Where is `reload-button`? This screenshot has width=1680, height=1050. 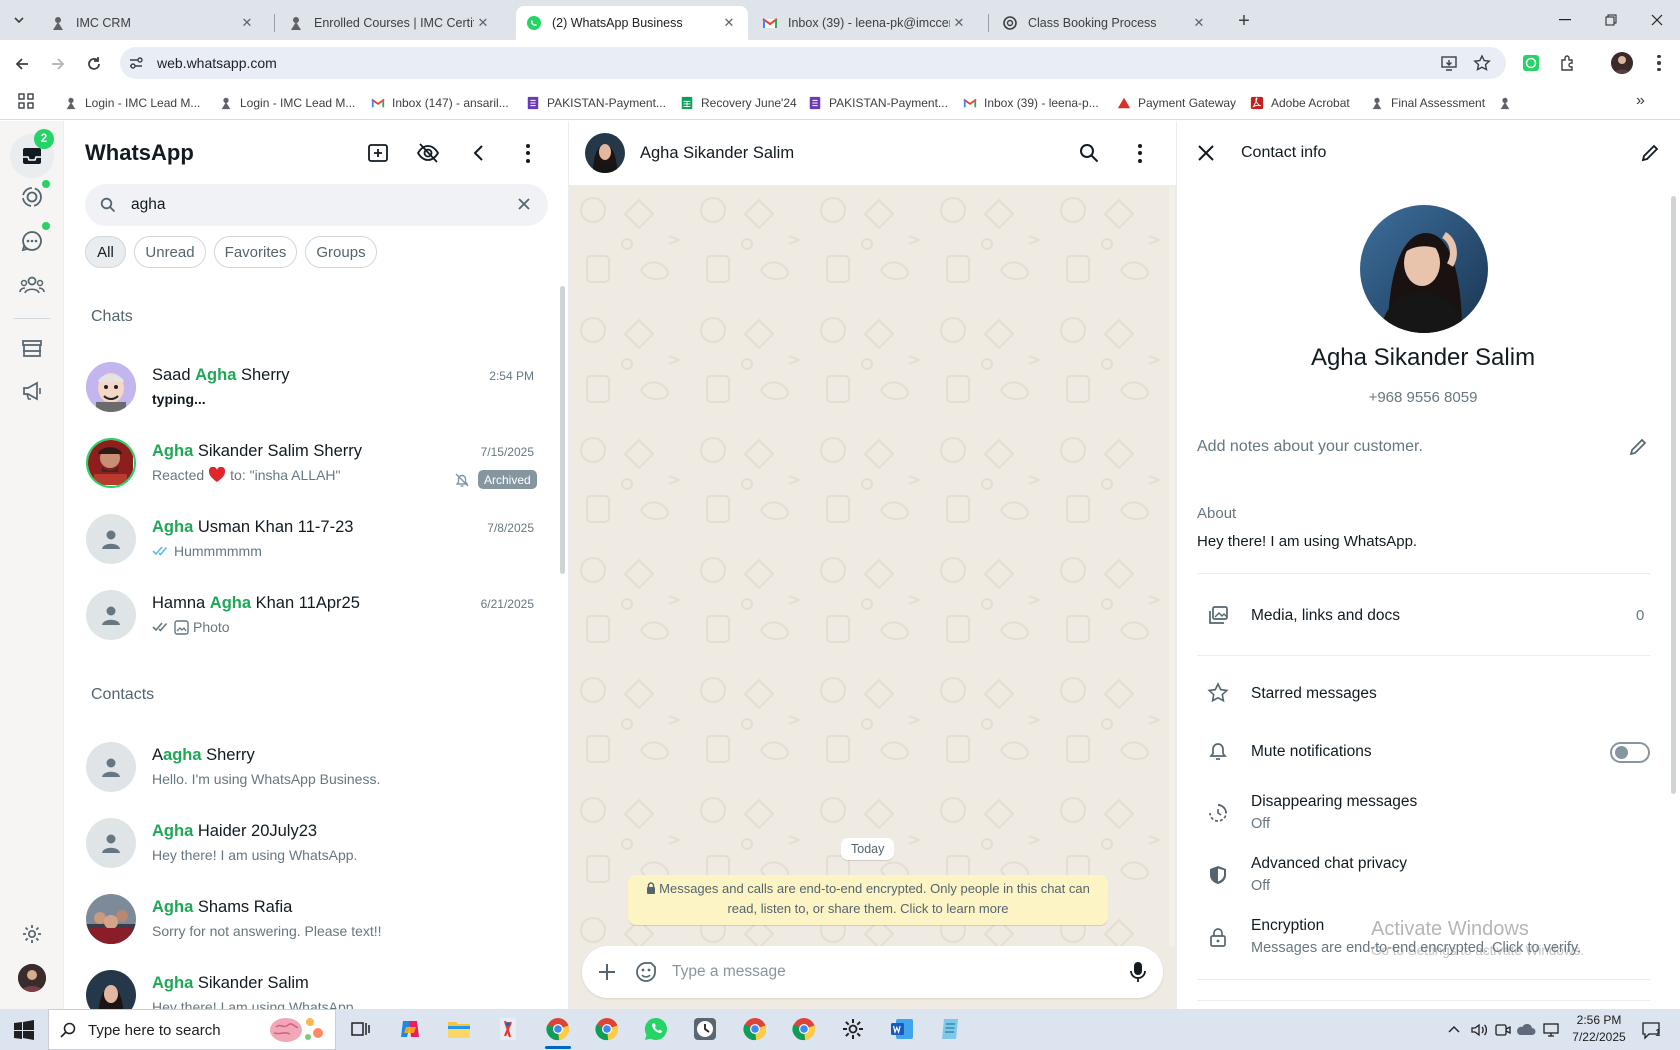 reload-button is located at coordinates (94, 64).